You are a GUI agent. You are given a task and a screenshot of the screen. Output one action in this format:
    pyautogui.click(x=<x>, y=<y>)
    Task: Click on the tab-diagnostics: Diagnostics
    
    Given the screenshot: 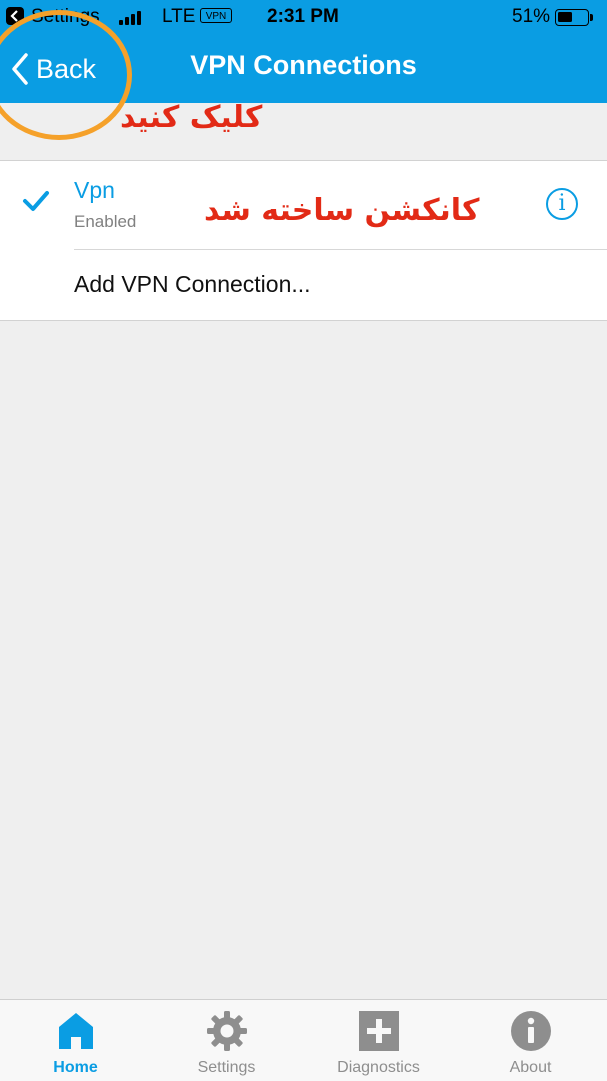 What is the action you would take?
    pyautogui.click(x=378, y=1040)
    